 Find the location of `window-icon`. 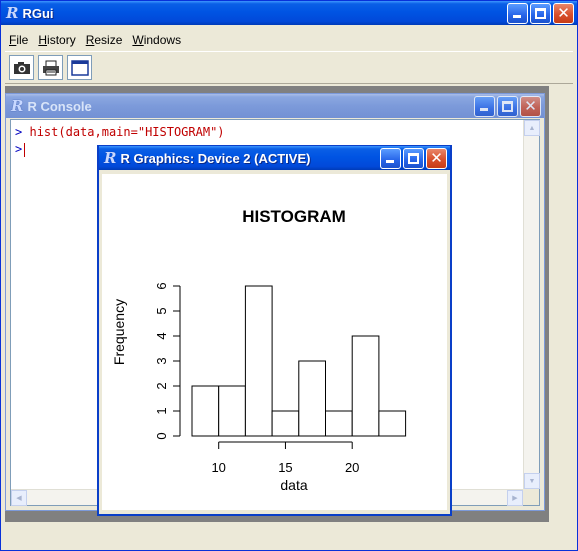

window-icon is located at coordinates (79, 67).